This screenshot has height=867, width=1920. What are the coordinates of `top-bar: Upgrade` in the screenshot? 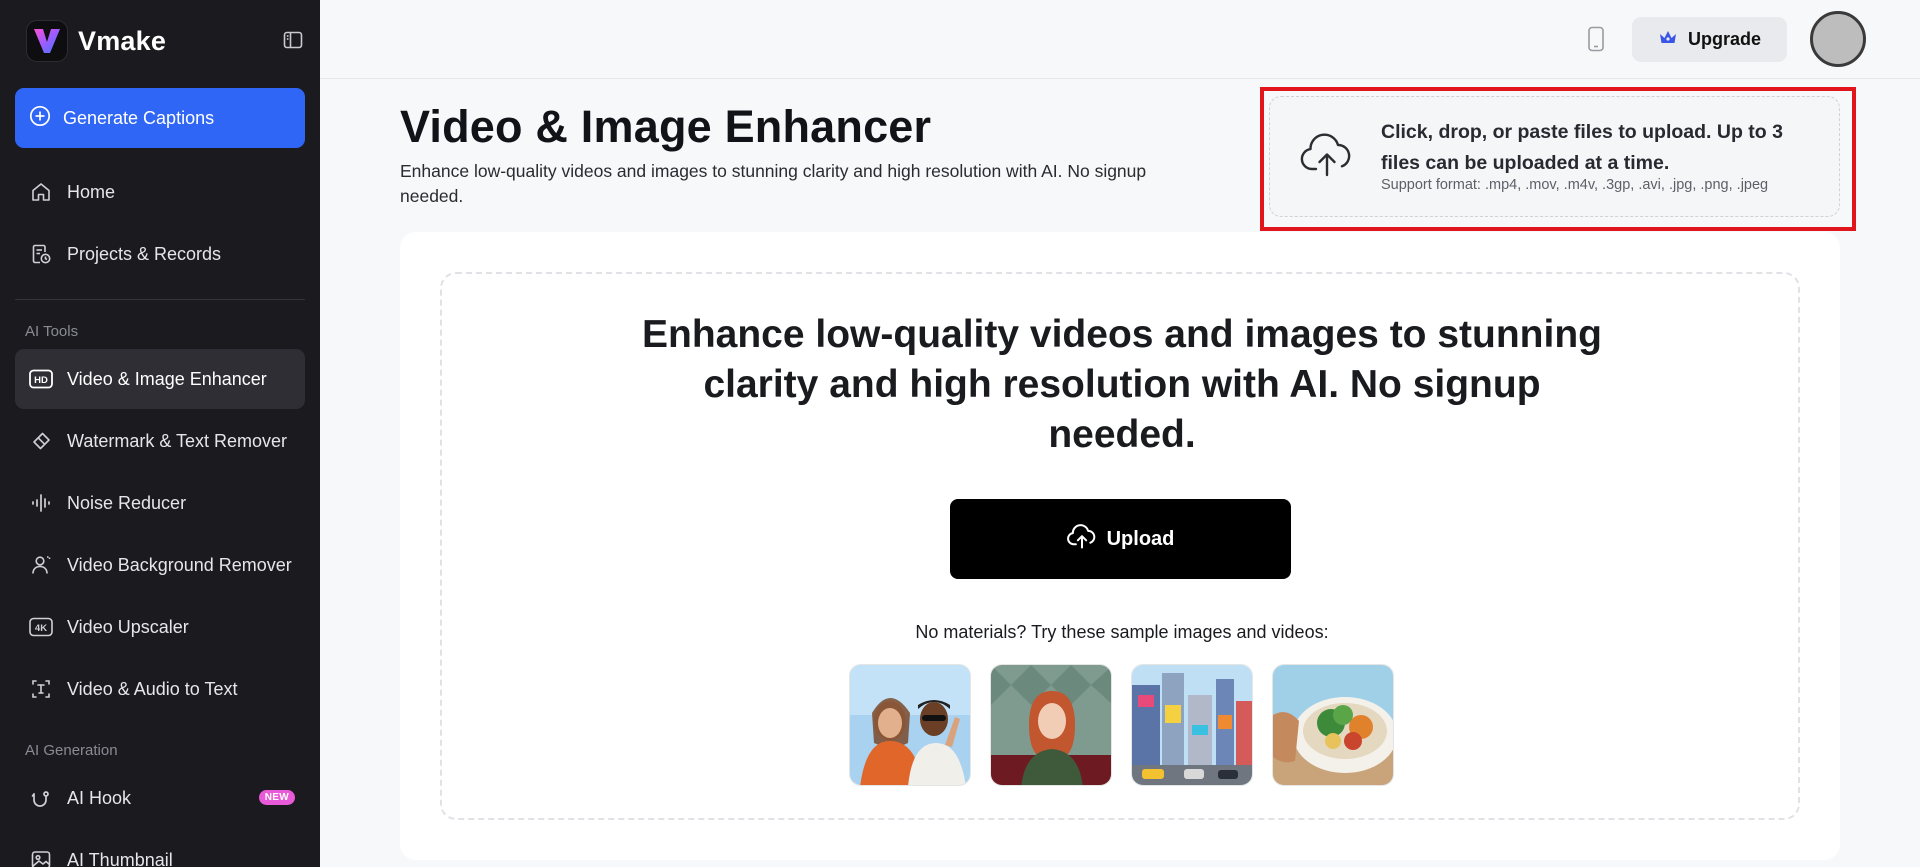 It's located at (1120, 39).